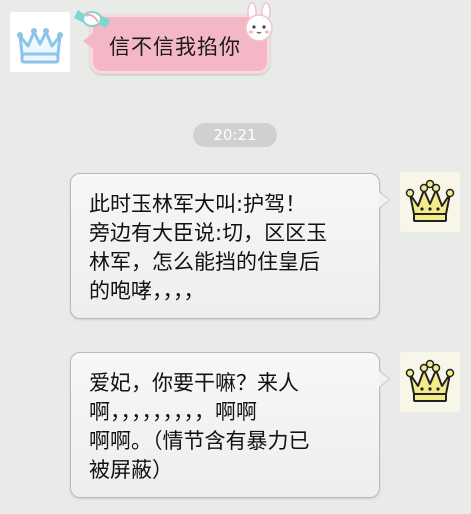  What do you see at coordinates (259, 22) in the screenshot?
I see `bunny-icon` at bounding box center [259, 22].